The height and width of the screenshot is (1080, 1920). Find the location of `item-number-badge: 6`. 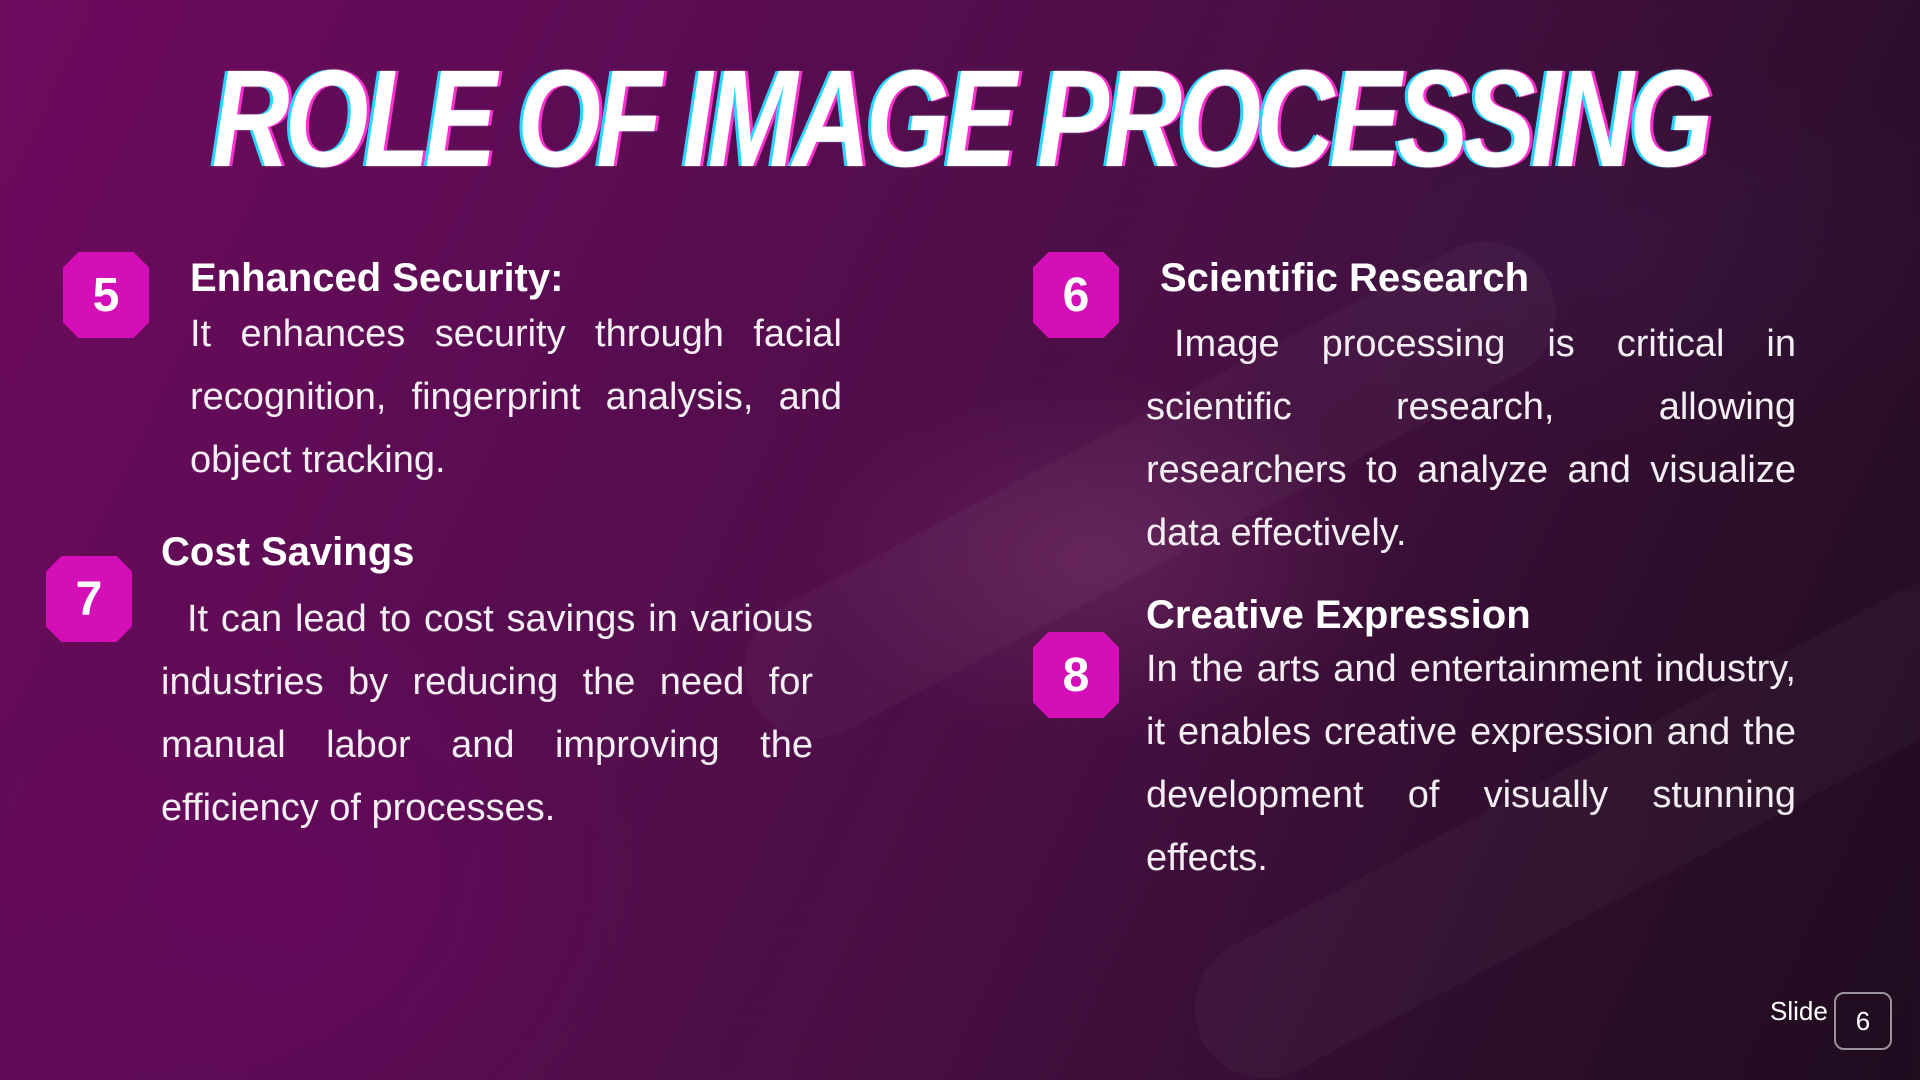

item-number-badge: 6 is located at coordinates (1076, 295).